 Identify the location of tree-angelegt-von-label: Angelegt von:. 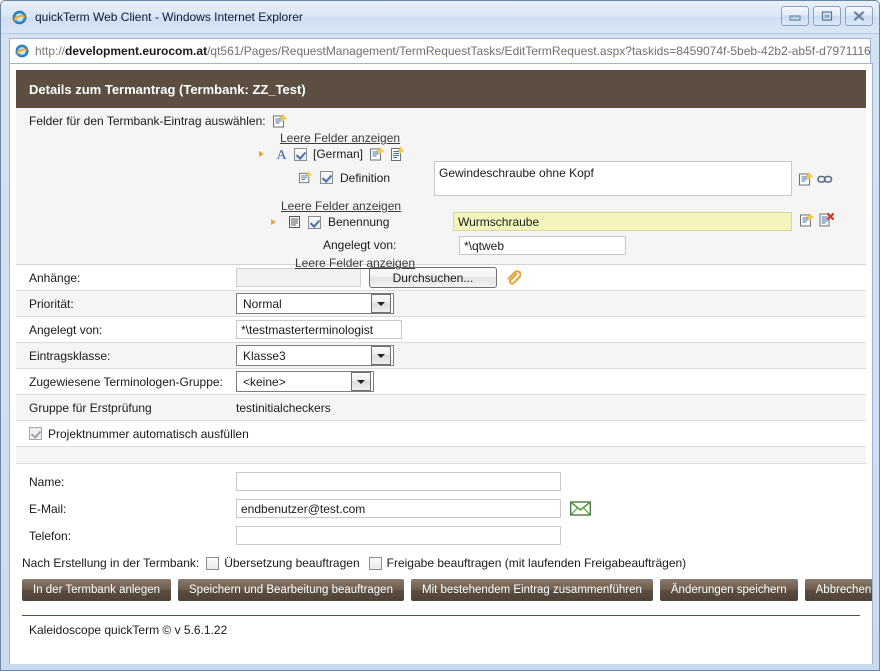
(360, 245).